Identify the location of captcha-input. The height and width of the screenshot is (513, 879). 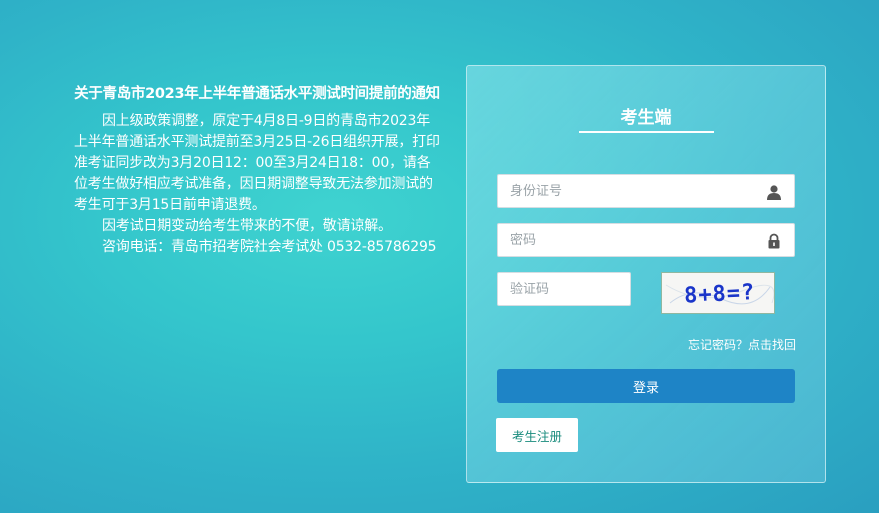
(564, 289).